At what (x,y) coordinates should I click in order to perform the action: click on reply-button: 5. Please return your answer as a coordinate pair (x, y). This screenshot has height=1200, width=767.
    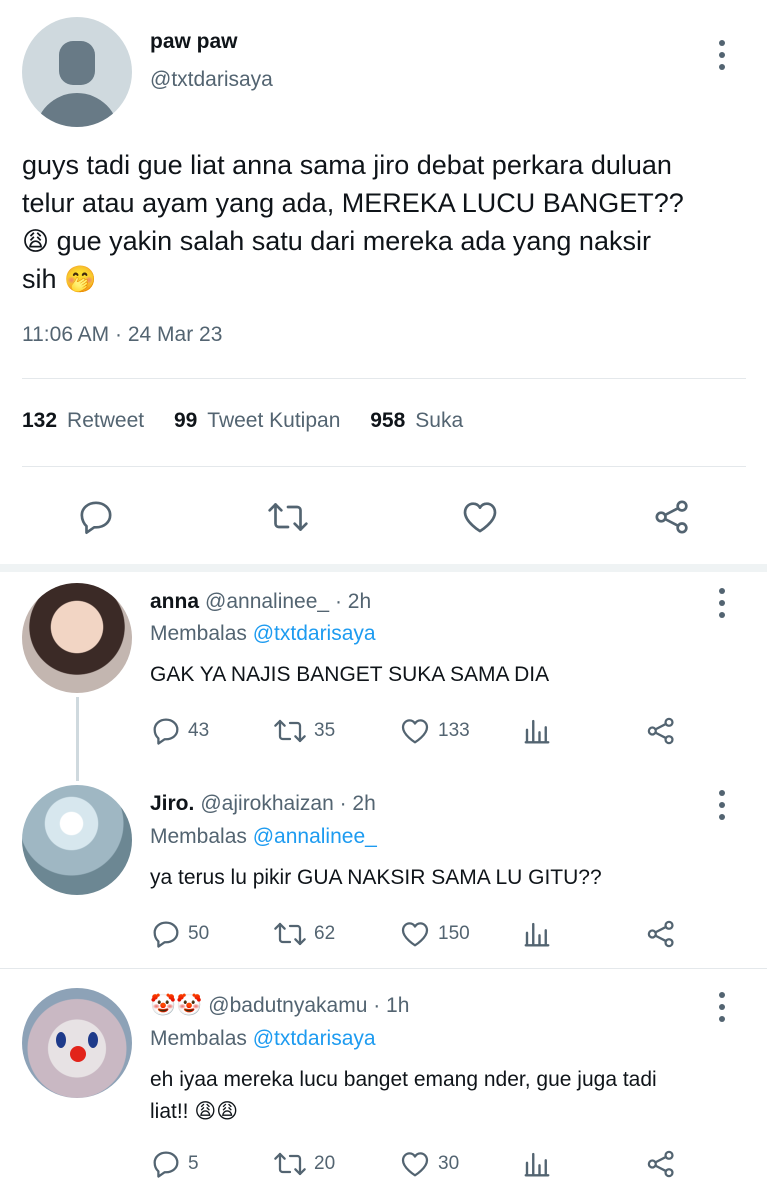
    Looking at the image, I should click on (174, 1164).